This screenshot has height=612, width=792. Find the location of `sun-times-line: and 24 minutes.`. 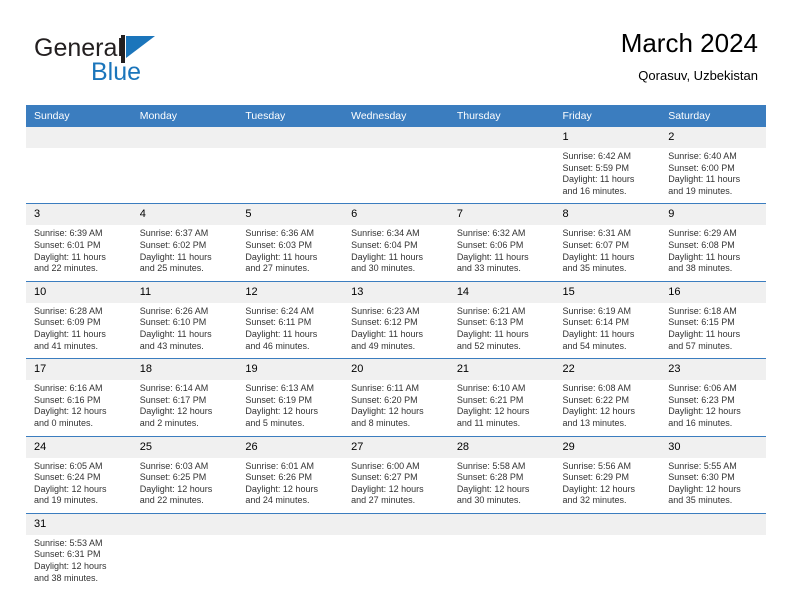

sun-times-line: and 24 minutes. is located at coordinates (277, 500).